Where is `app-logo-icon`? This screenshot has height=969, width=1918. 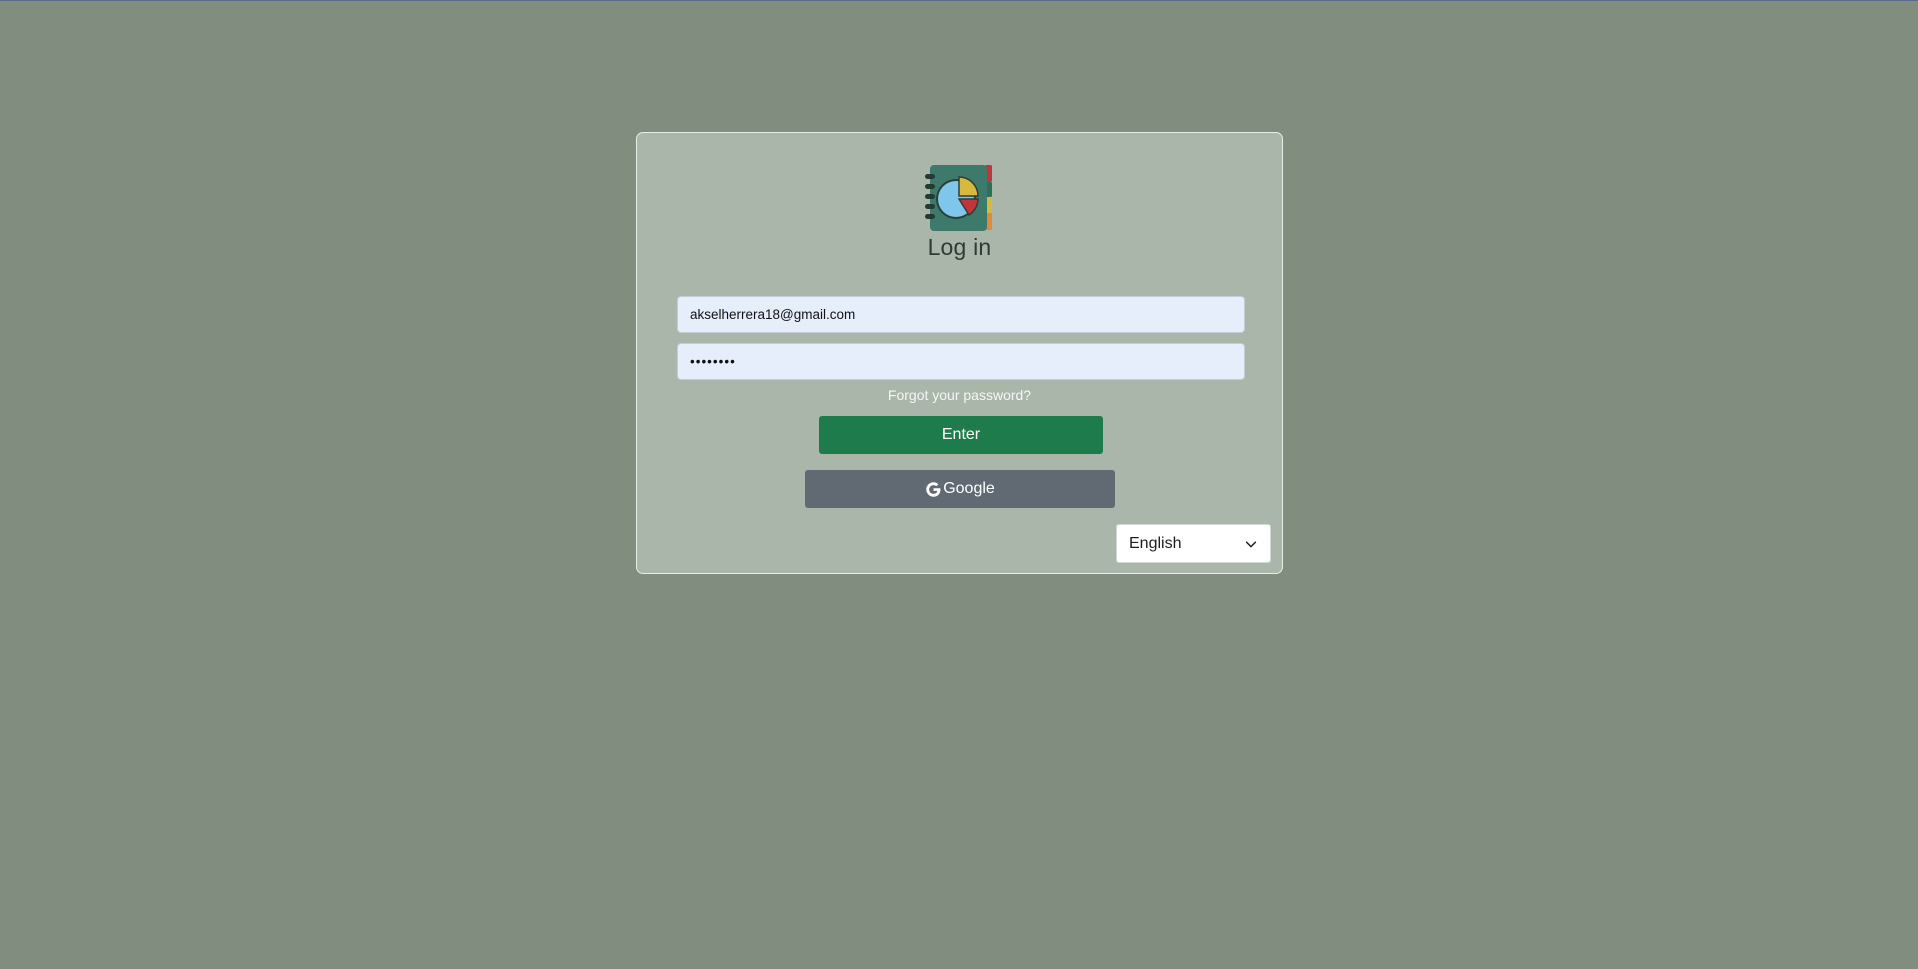
app-logo-icon is located at coordinates (958, 198).